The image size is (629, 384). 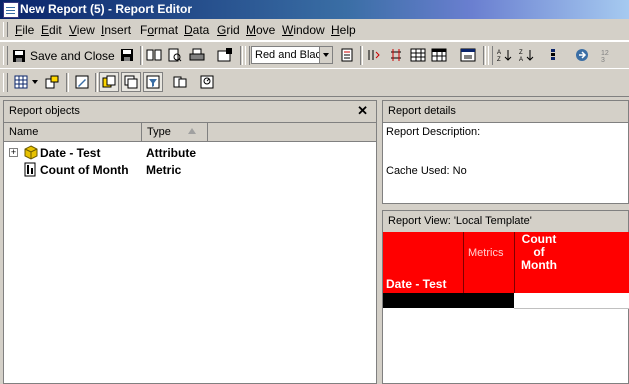 I want to click on pivot-button, so click(x=374, y=55).